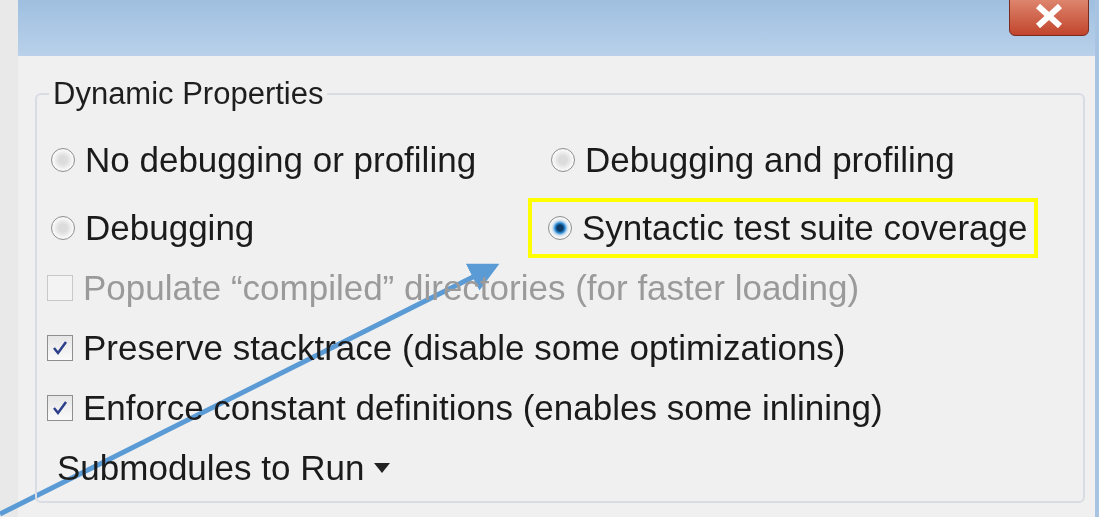  I want to click on group-title: Dynamic Properties, so click(188, 94).